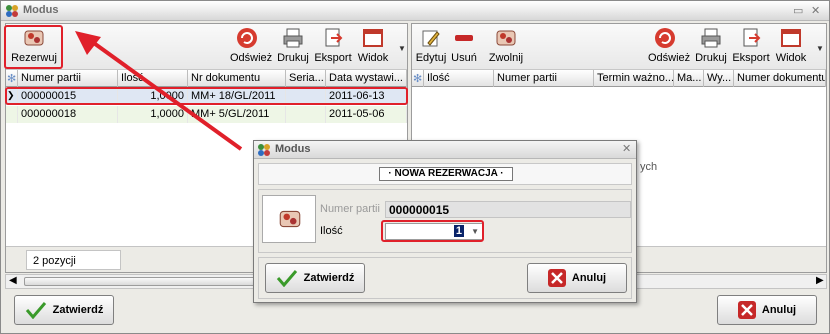  I want to click on reserve-image, so click(289, 219).